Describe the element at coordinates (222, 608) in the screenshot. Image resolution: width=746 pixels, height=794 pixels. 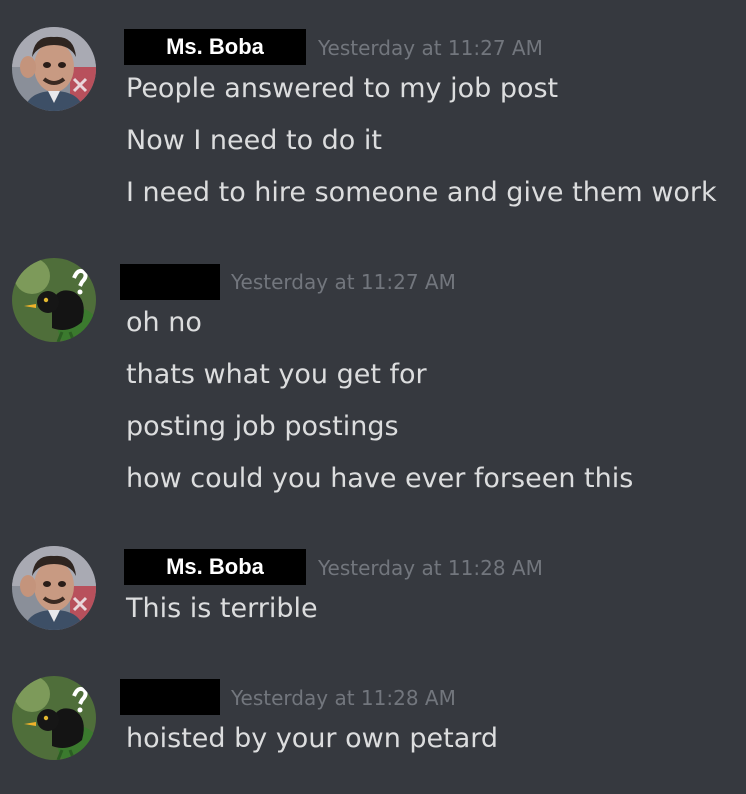
I see `message-text: This is terrible` at that location.